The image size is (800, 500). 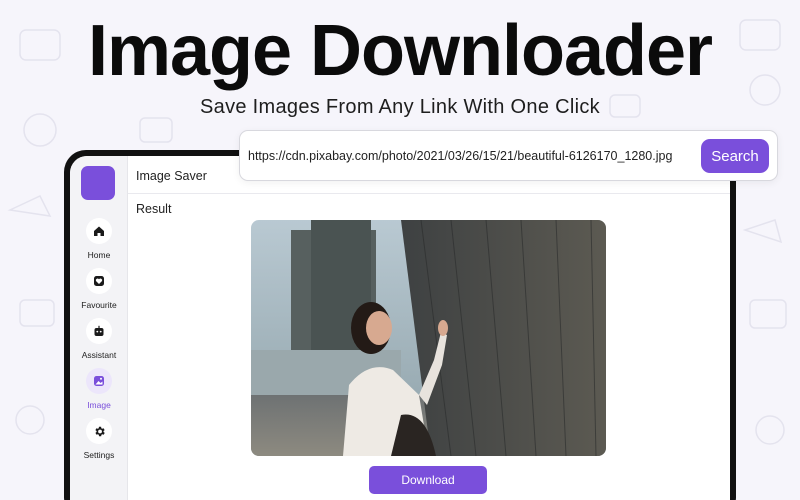 I want to click on sidebar: Home Favourite Assistant Image Settings, so click(x=99, y=328).